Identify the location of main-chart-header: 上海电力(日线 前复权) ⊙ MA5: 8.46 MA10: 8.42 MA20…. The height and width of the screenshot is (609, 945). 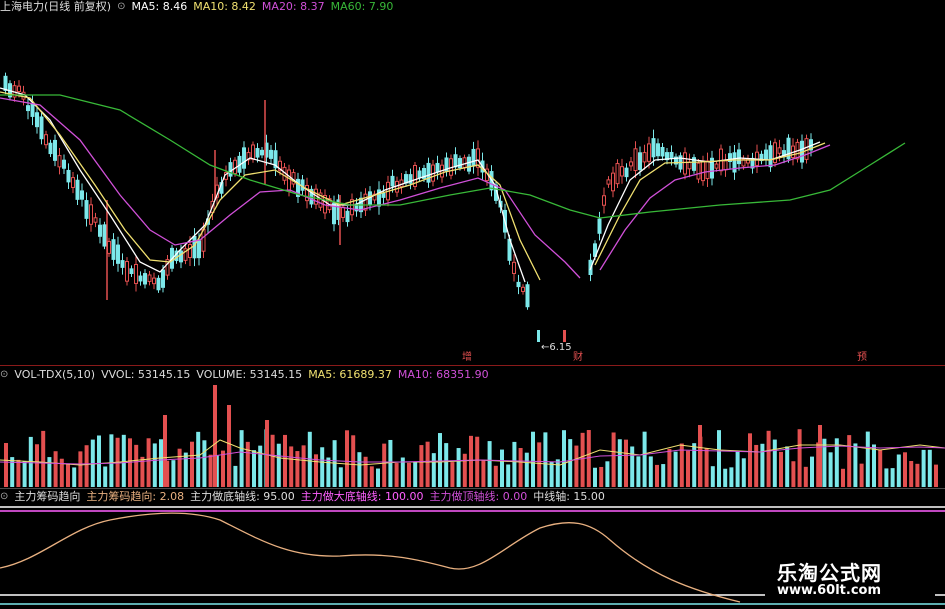
(196, 7).